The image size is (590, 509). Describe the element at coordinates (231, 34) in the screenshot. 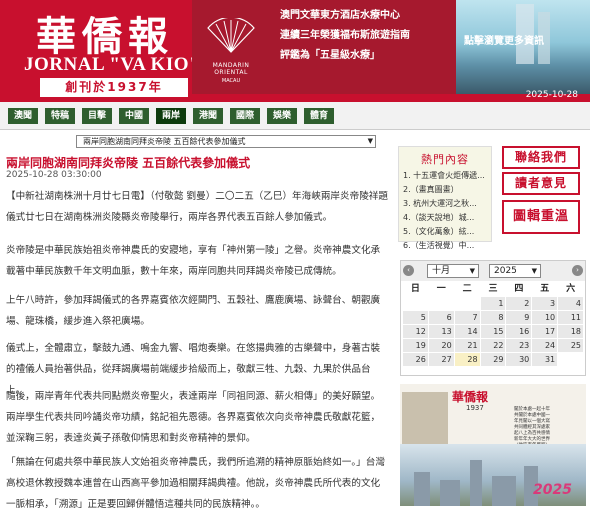

I see `fan-icon` at that location.